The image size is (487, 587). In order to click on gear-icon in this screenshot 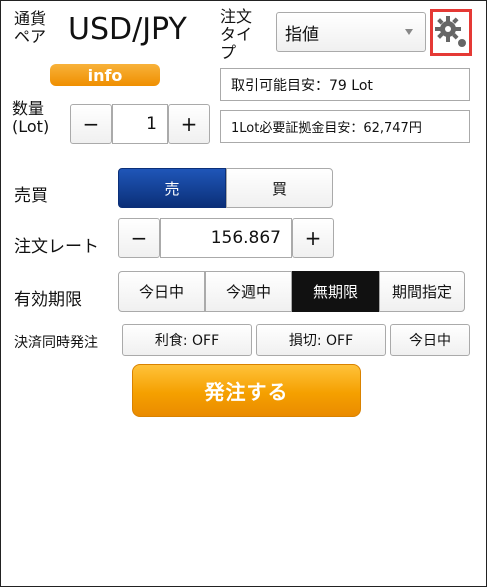, I will do `click(450, 31)`.